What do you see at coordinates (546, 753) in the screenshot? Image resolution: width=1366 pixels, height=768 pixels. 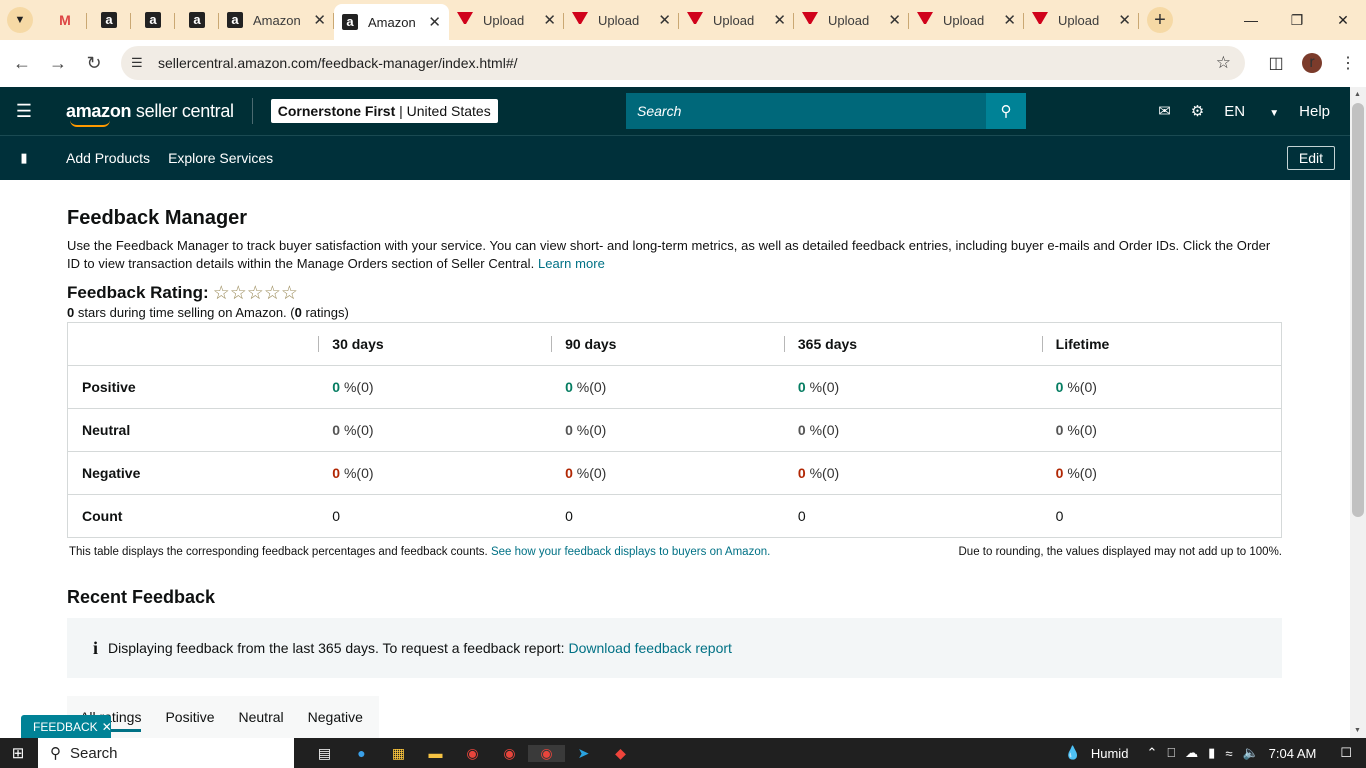 I see `chrome-active-icon: ◉` at bounding box center [546, 753].